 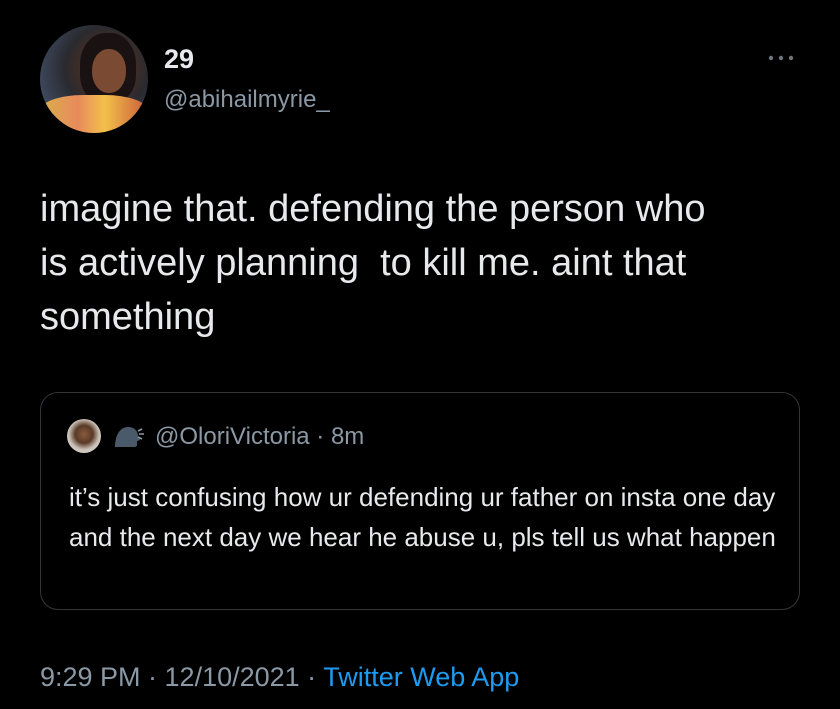 What do you see at coordinates (94, 114) in the screenshot?
I see `avatar-shirt` at bounding box center [94, 114].